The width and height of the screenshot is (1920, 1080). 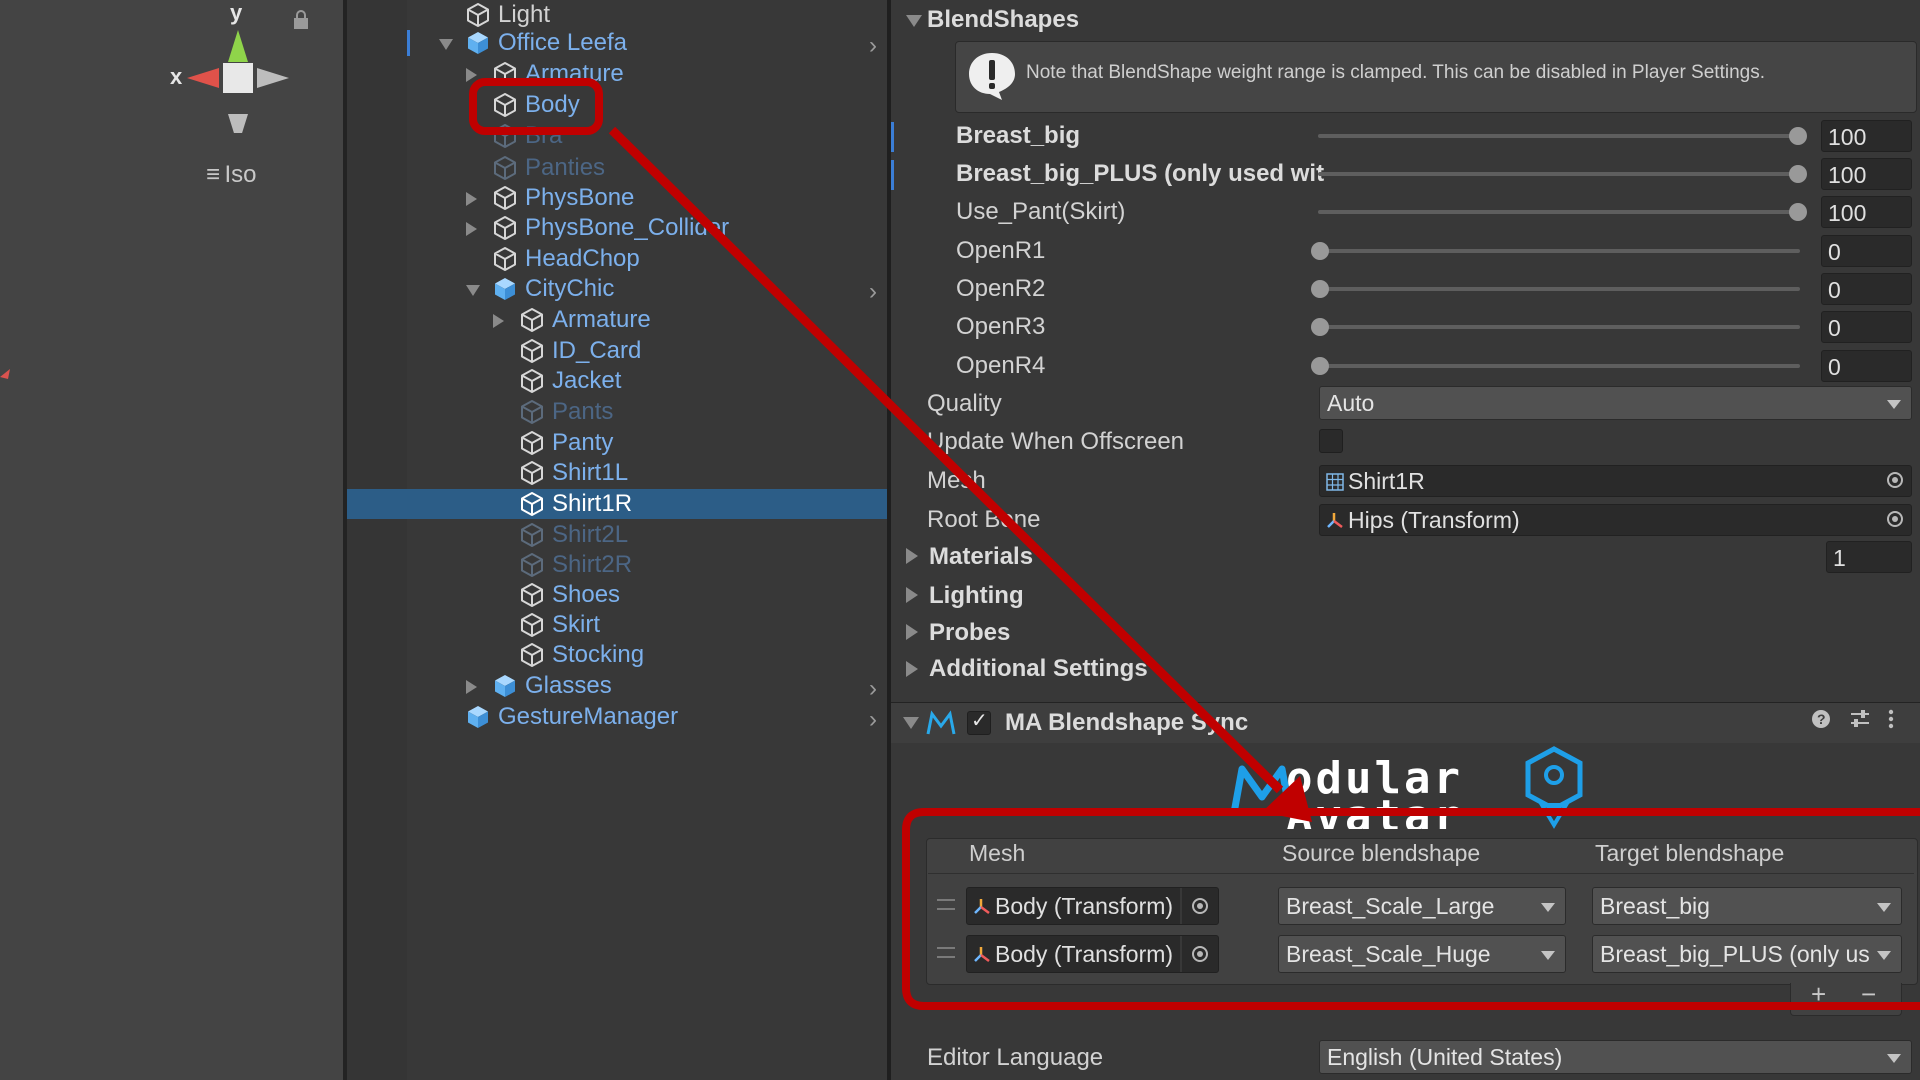 I want to click on materials-count-field: 1, so click(x=1869, y=557).